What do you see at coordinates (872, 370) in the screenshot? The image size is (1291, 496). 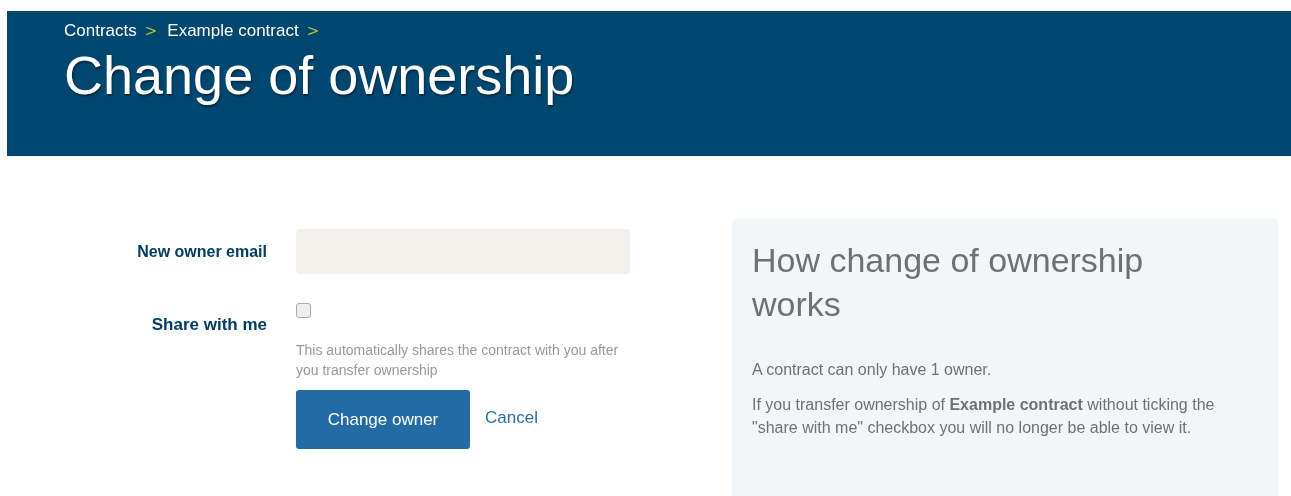 I see `info-paragraph: A contract can only have 1 owner.` at bounding box center [872, 370].